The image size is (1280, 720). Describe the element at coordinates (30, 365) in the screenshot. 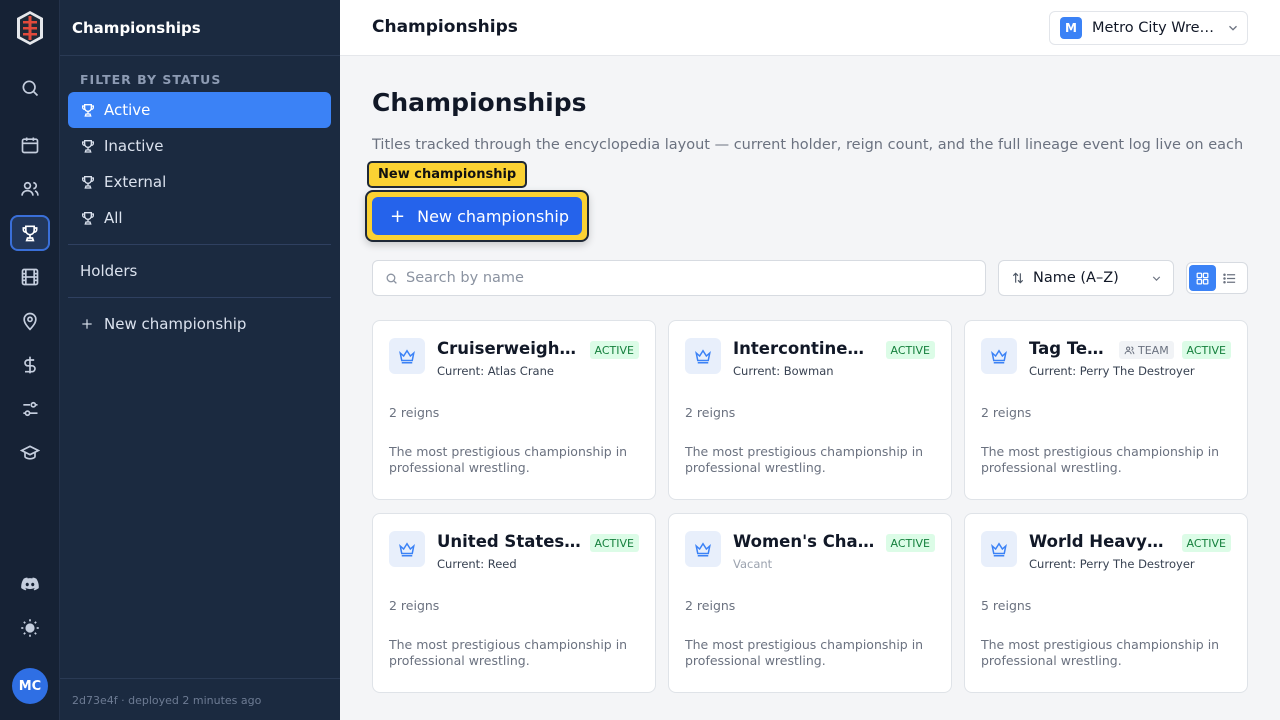

I see `dollar-icon` at that location.